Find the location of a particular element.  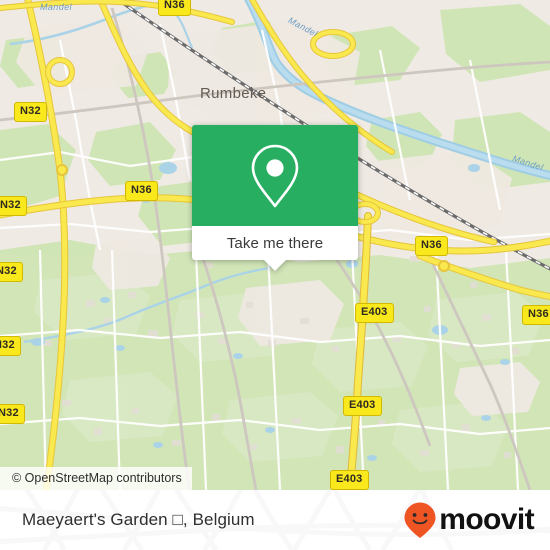

moovit-brand-logo: moovit is located at coordinates (469, 520).